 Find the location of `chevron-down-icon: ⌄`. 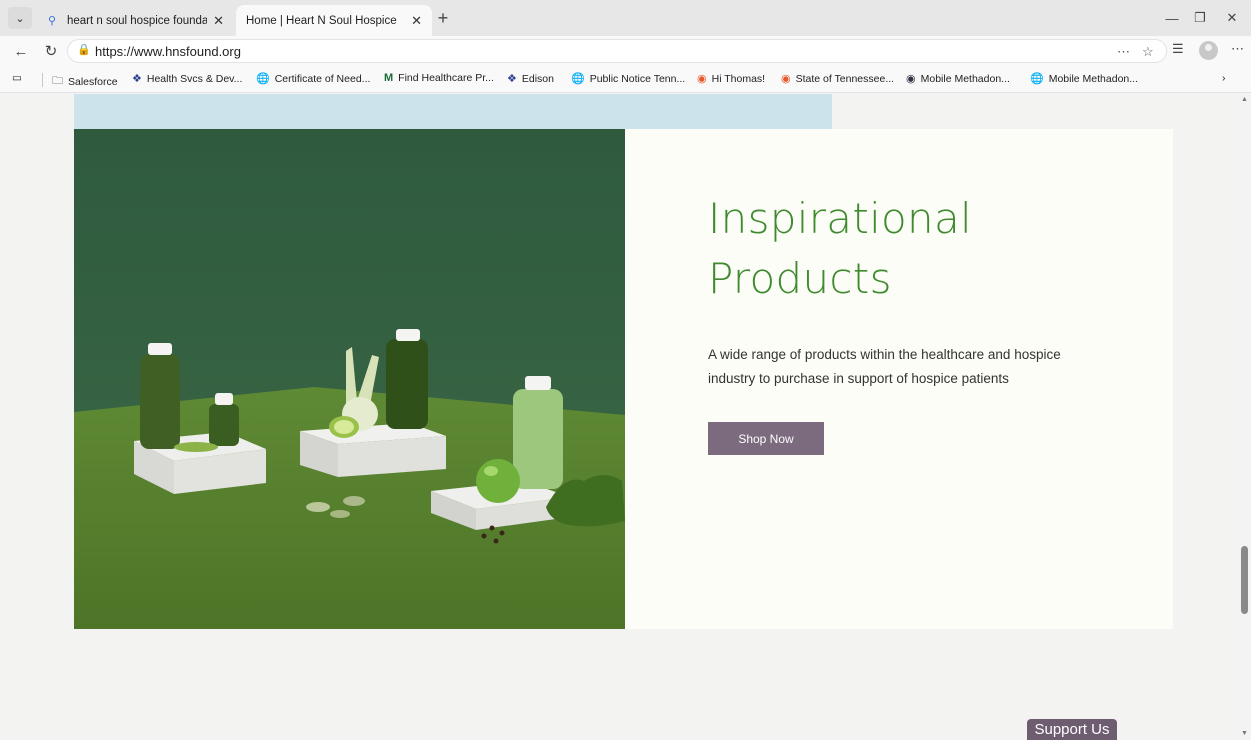

chevron-down-icon: ⌄ is located at coordinates (20, 18).